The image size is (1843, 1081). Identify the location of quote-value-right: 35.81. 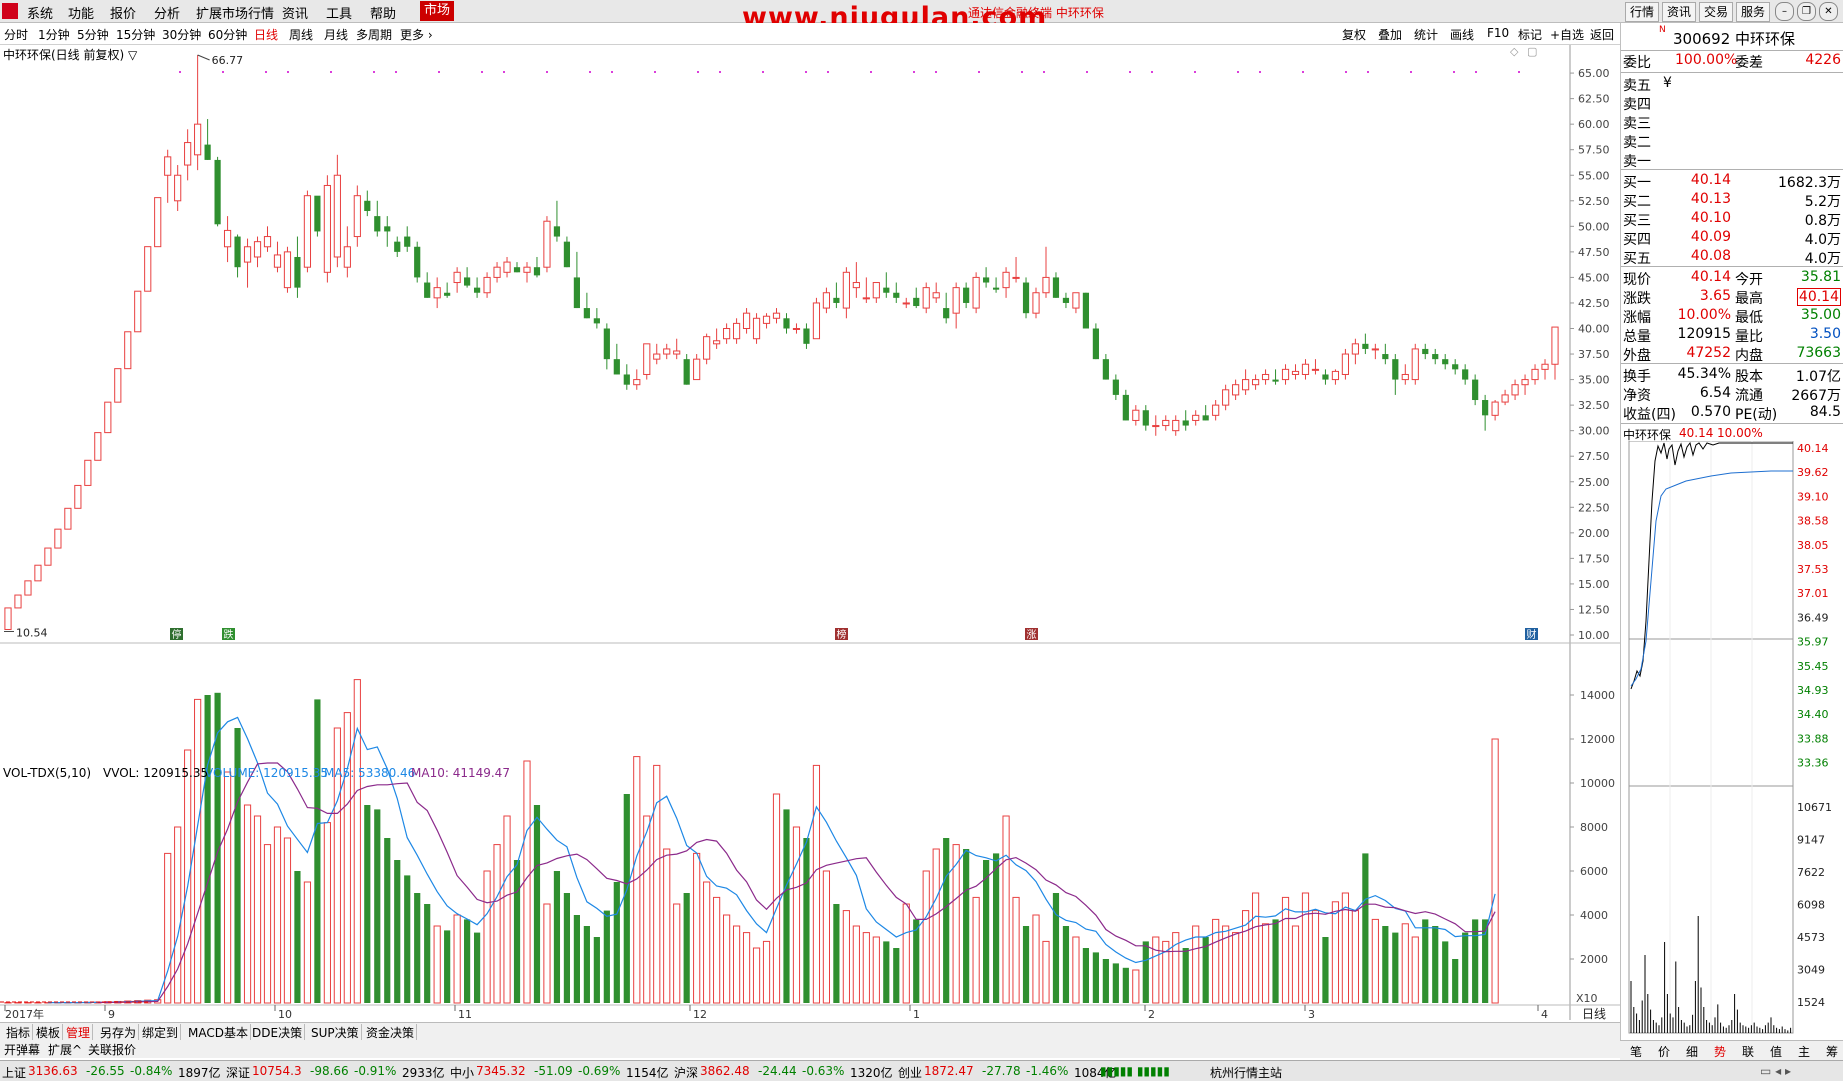
(1821, 277).